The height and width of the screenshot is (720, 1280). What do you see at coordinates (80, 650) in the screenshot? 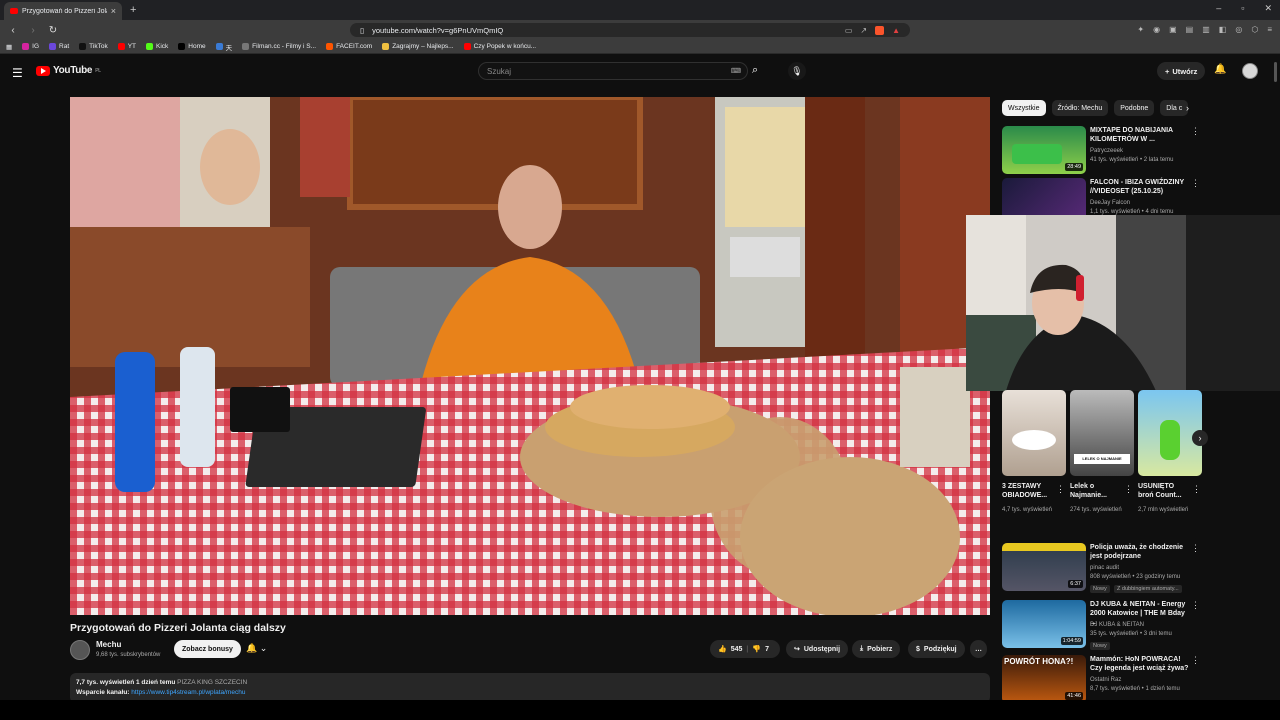
I see `channel-avatar` at bounding box center [80, 650].